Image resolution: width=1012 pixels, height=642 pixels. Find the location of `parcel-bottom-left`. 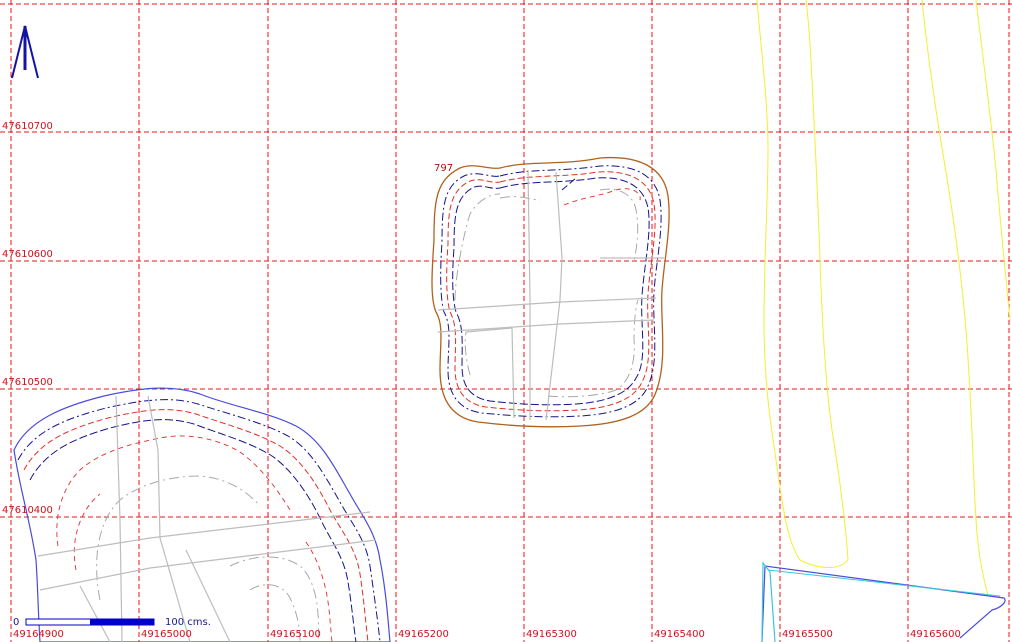

parcel-bottom-left is located at coordinates (202, 514).